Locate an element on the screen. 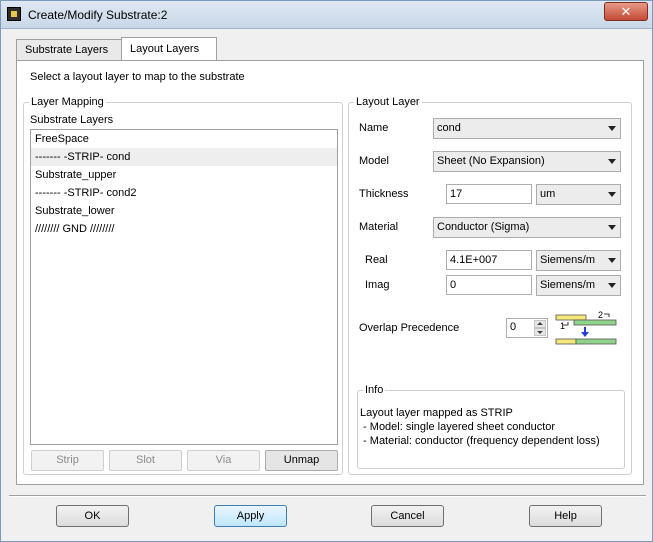 The image size is (653, 542). imag-unit-dropdown: Siemens/m is located at coordinates (578, 285).